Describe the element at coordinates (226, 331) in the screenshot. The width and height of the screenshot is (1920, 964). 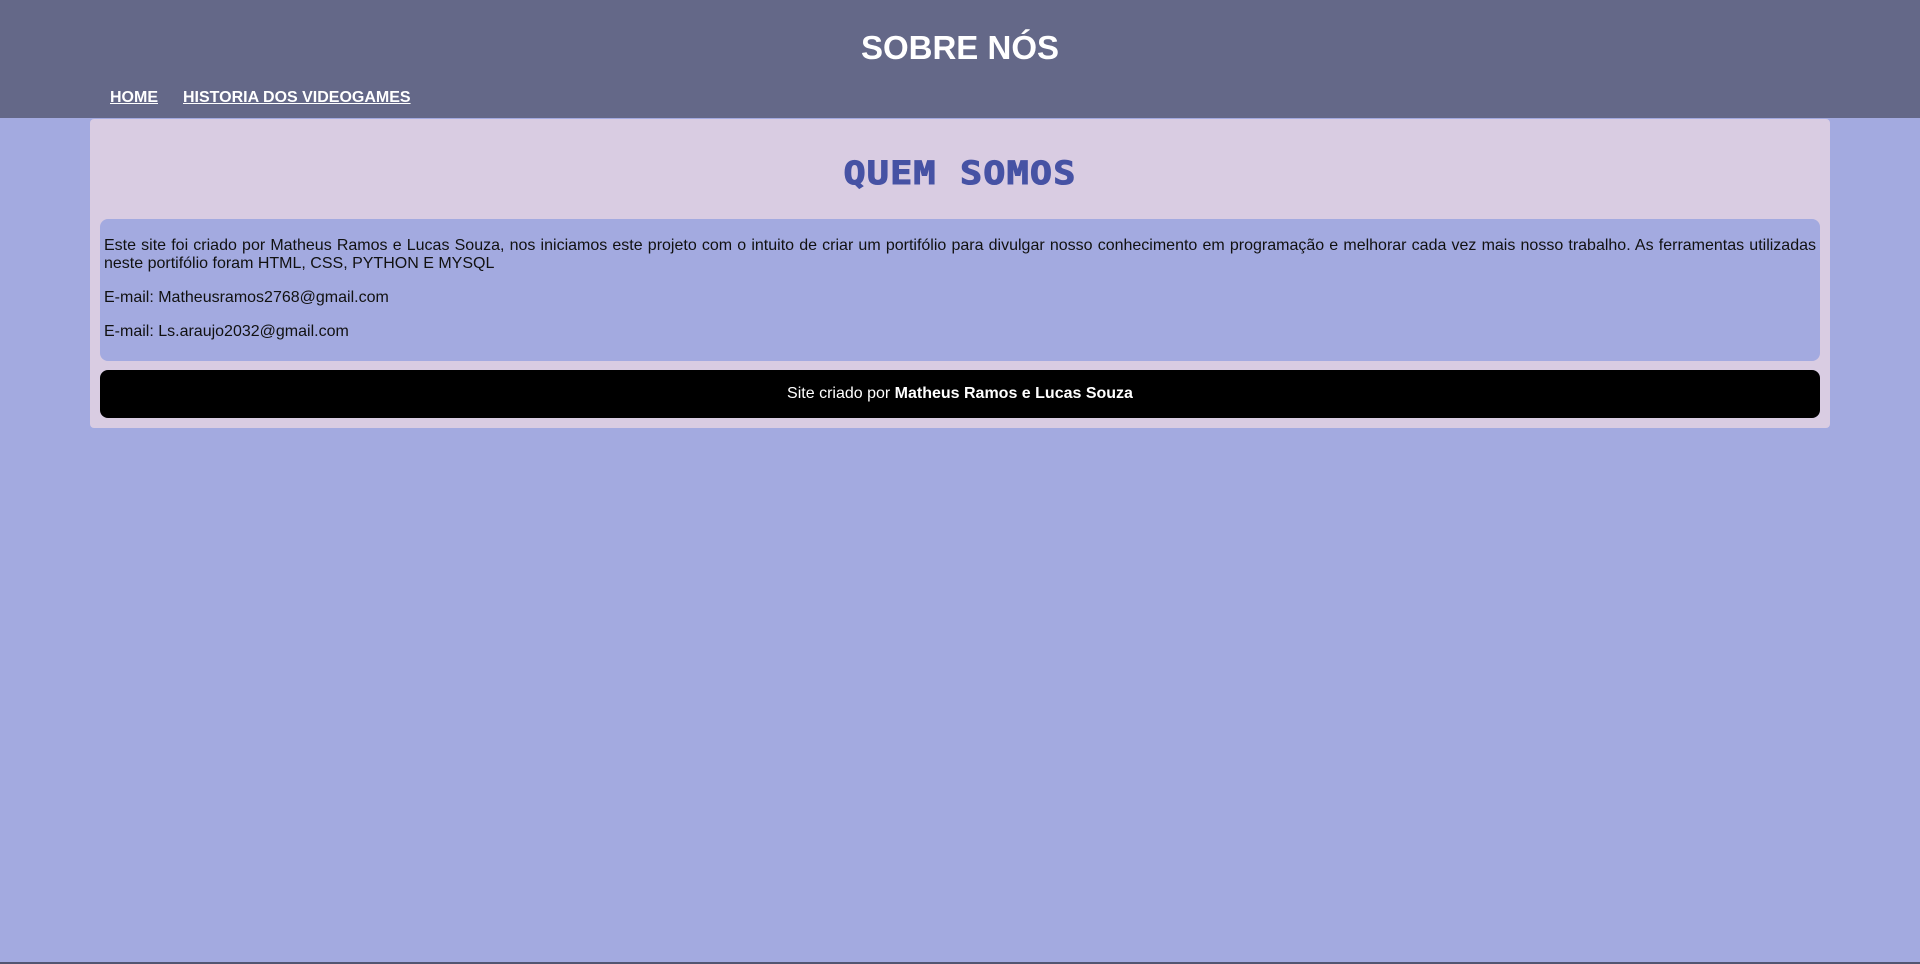
I see `email-lucas: E-mail: Ls.araujo2032@gmail.com` at that location.